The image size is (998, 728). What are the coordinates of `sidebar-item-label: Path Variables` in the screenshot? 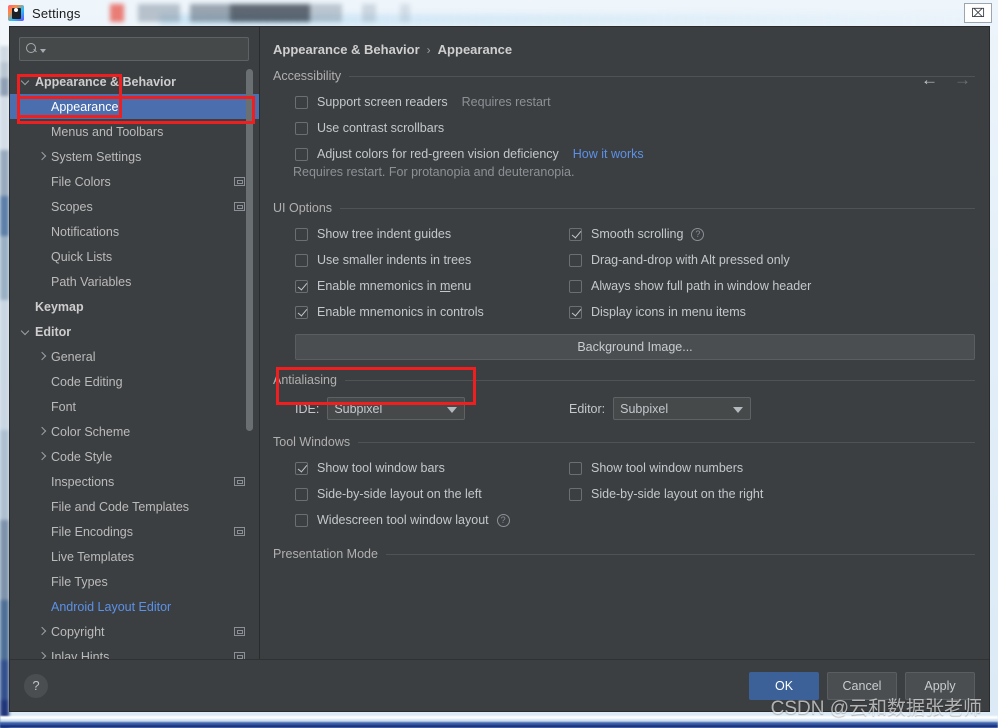 It's located at (91, 281).